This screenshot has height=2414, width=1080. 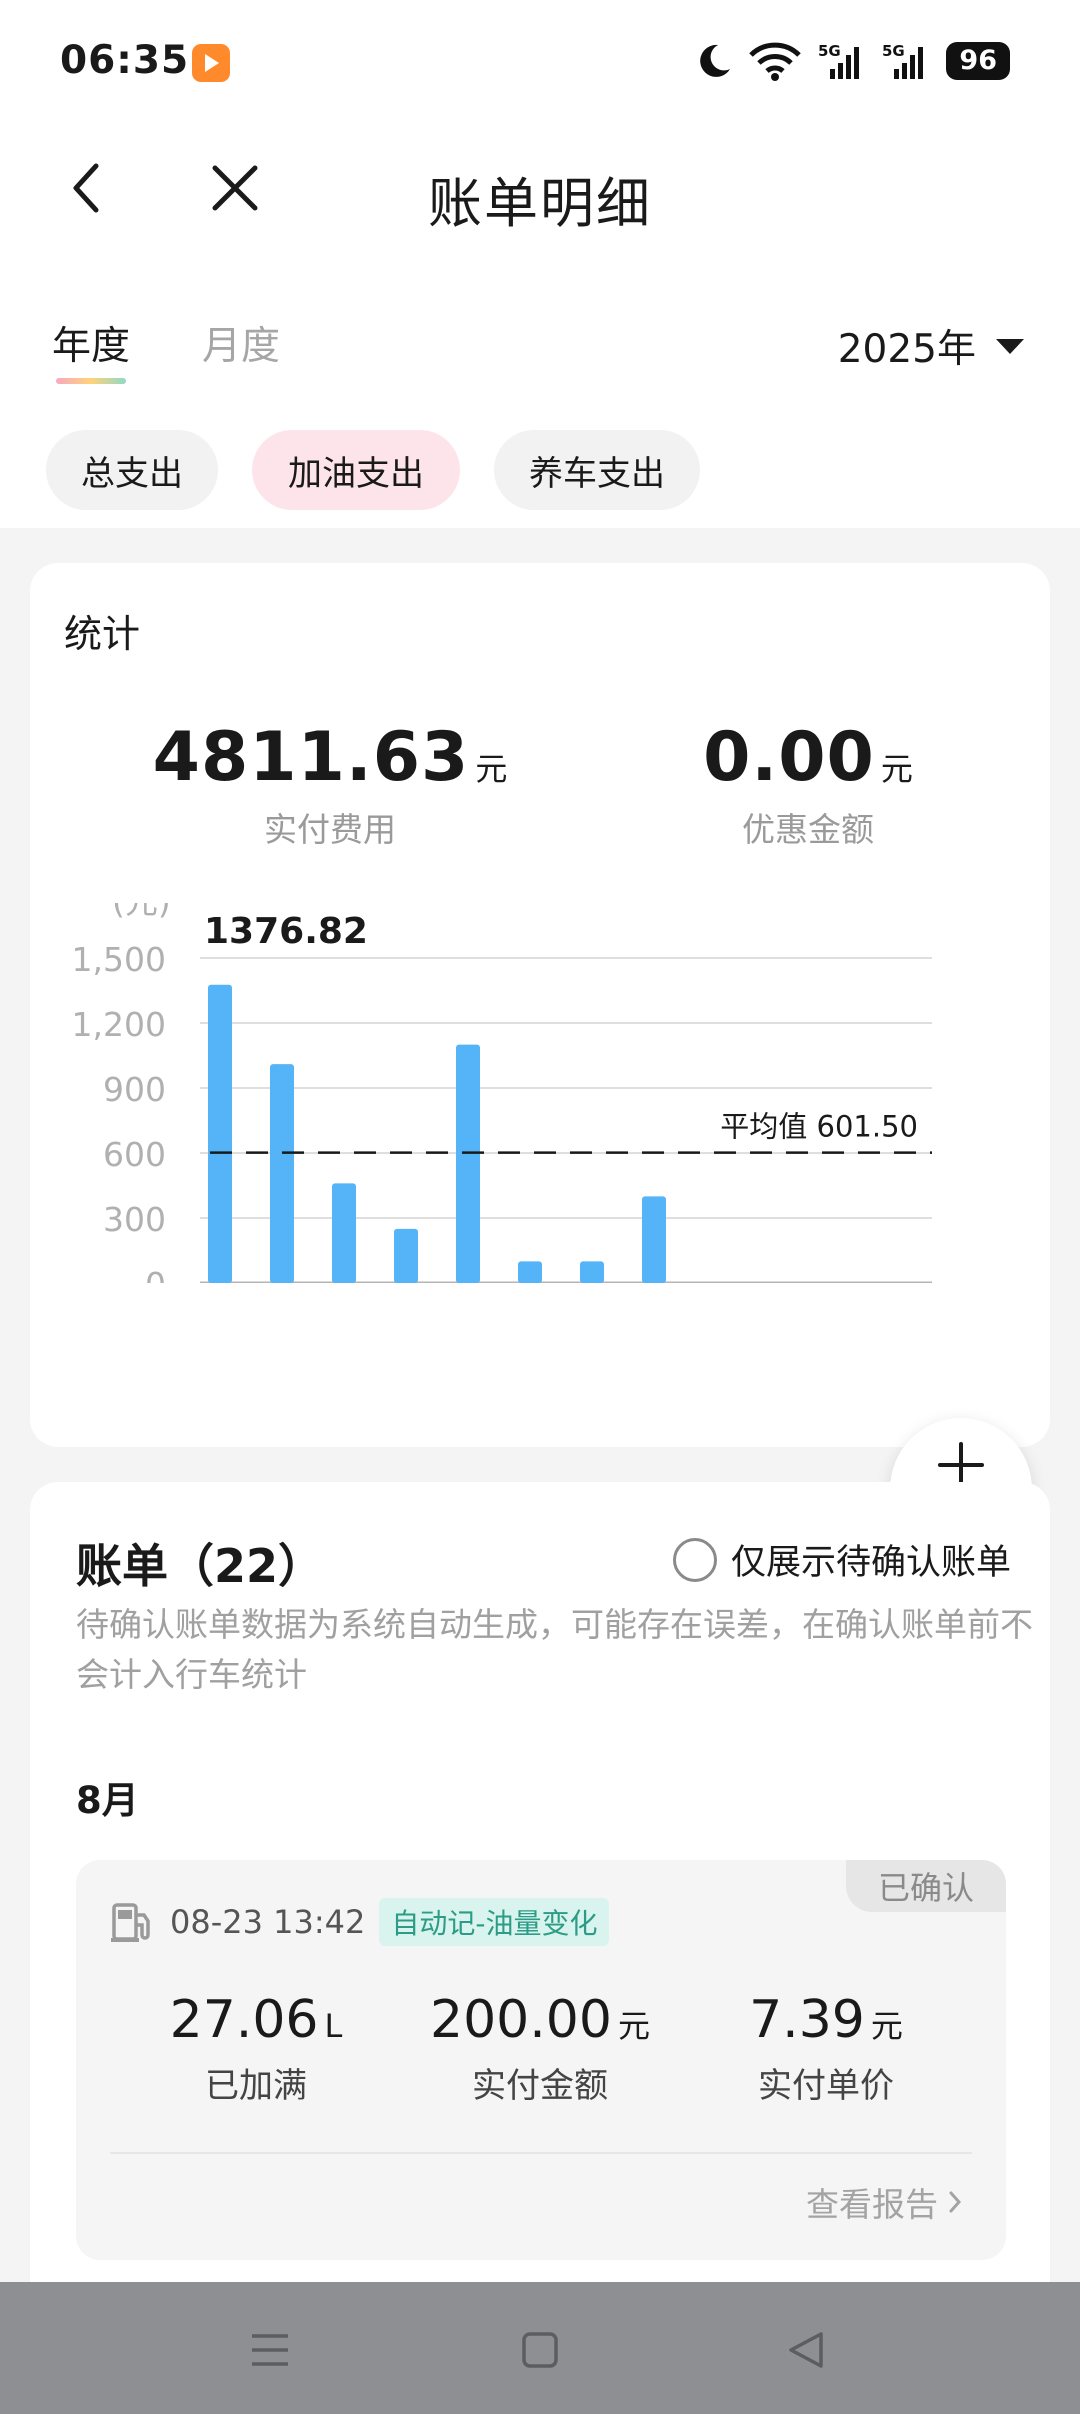 What do you see at coordinates (540, 2086) in the screenshot?
I see `amount-label: 实付金额` at bounding box center [540, 2086].